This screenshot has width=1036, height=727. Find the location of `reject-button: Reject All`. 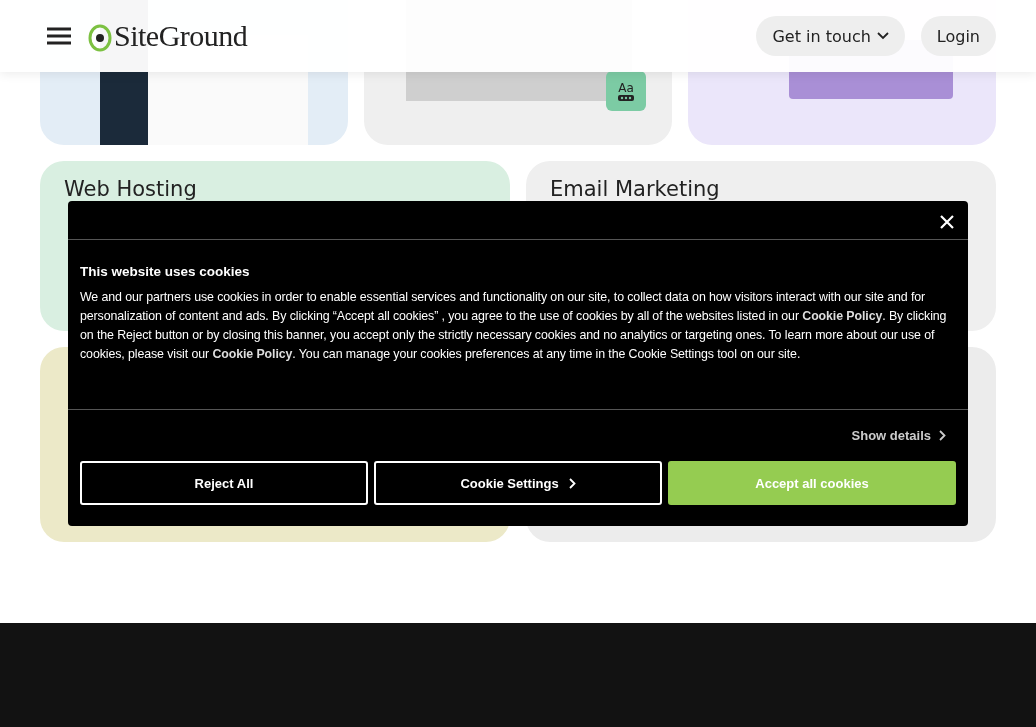

reject-button: Reject All is located at coordinates (224, 483).